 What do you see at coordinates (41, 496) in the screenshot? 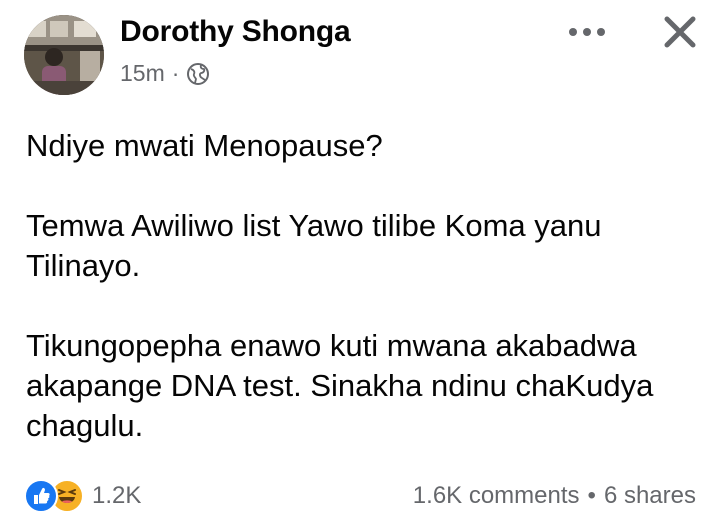
I see `like-icon` at bounding box center [41, 496].